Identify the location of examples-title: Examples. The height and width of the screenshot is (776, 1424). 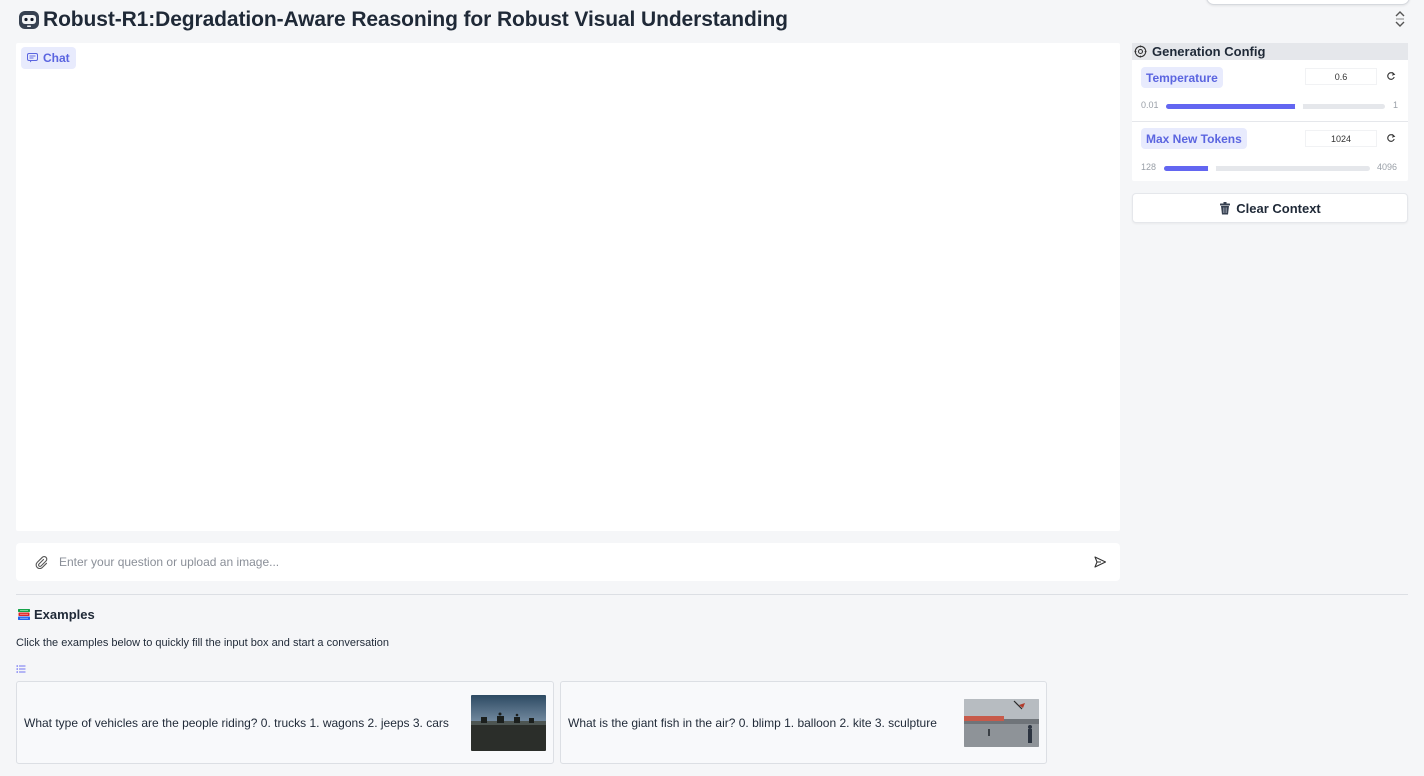
(64, 614).